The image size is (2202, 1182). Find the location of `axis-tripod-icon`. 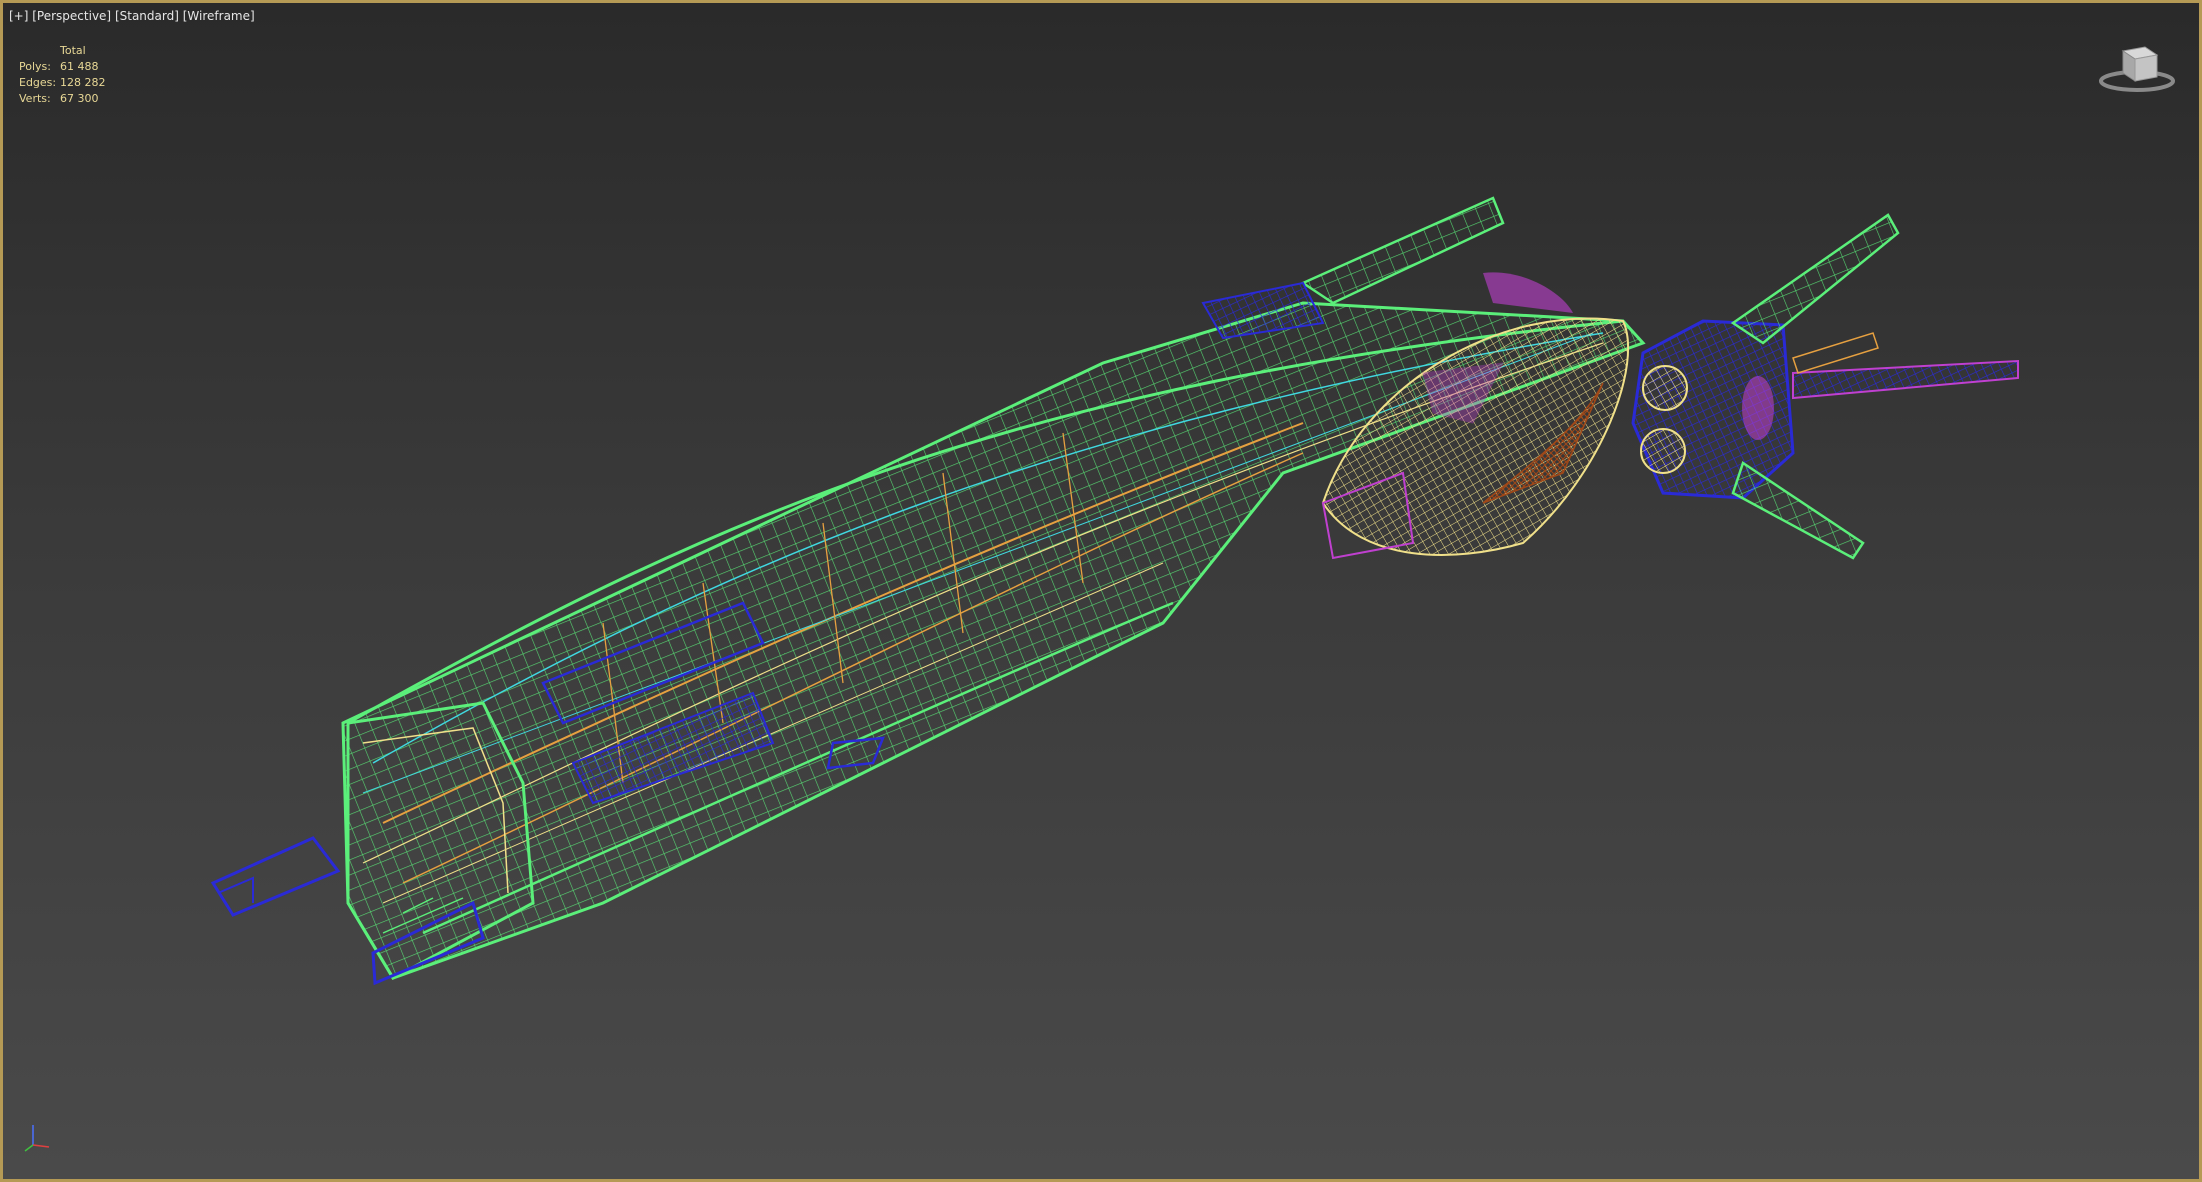

axis-tripod-icon is located at coordinates (37, 1138).